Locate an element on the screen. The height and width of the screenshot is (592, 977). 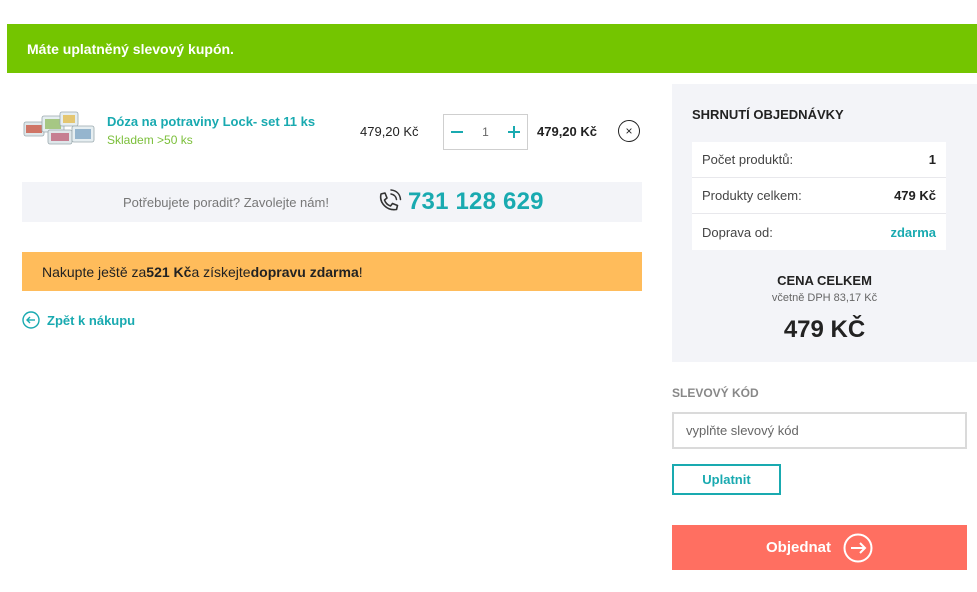
coupon-code-input is located at coordinates (819, 430).